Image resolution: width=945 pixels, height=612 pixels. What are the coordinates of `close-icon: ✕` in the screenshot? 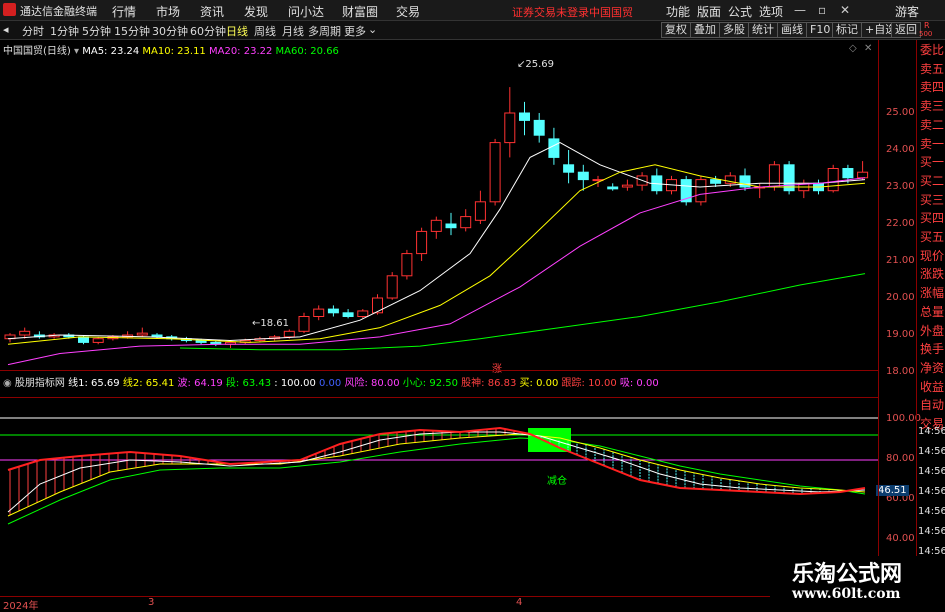 It's located at (845, 10).